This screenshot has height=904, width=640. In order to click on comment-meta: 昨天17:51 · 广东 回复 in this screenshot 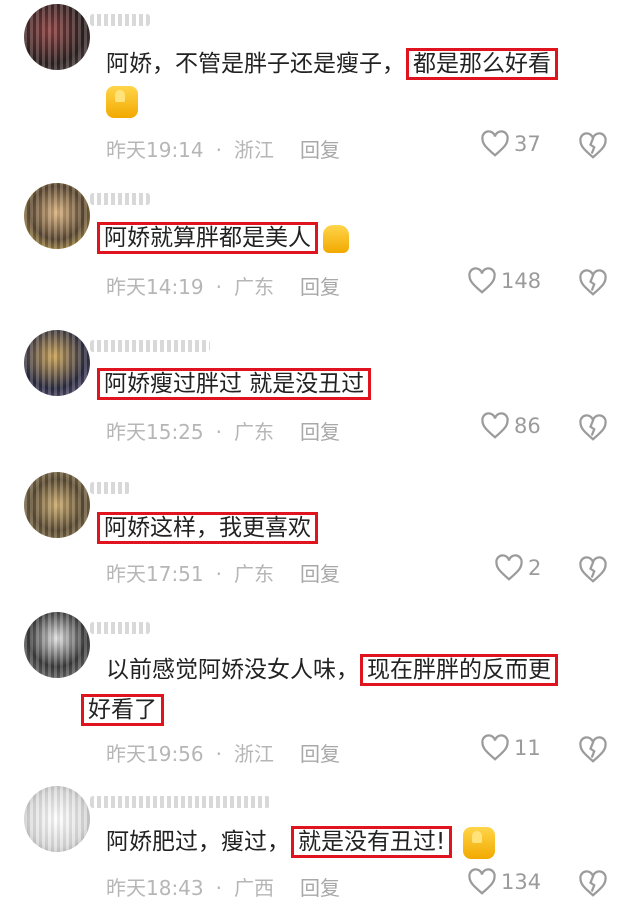, I will do `click(223, 574)`.